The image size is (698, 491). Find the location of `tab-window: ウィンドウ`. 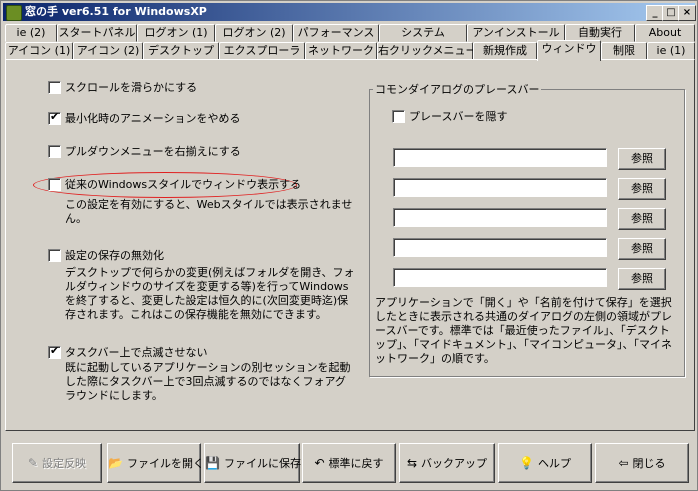

tab-window: ウィンドウ is located at coordinates (569, 50).